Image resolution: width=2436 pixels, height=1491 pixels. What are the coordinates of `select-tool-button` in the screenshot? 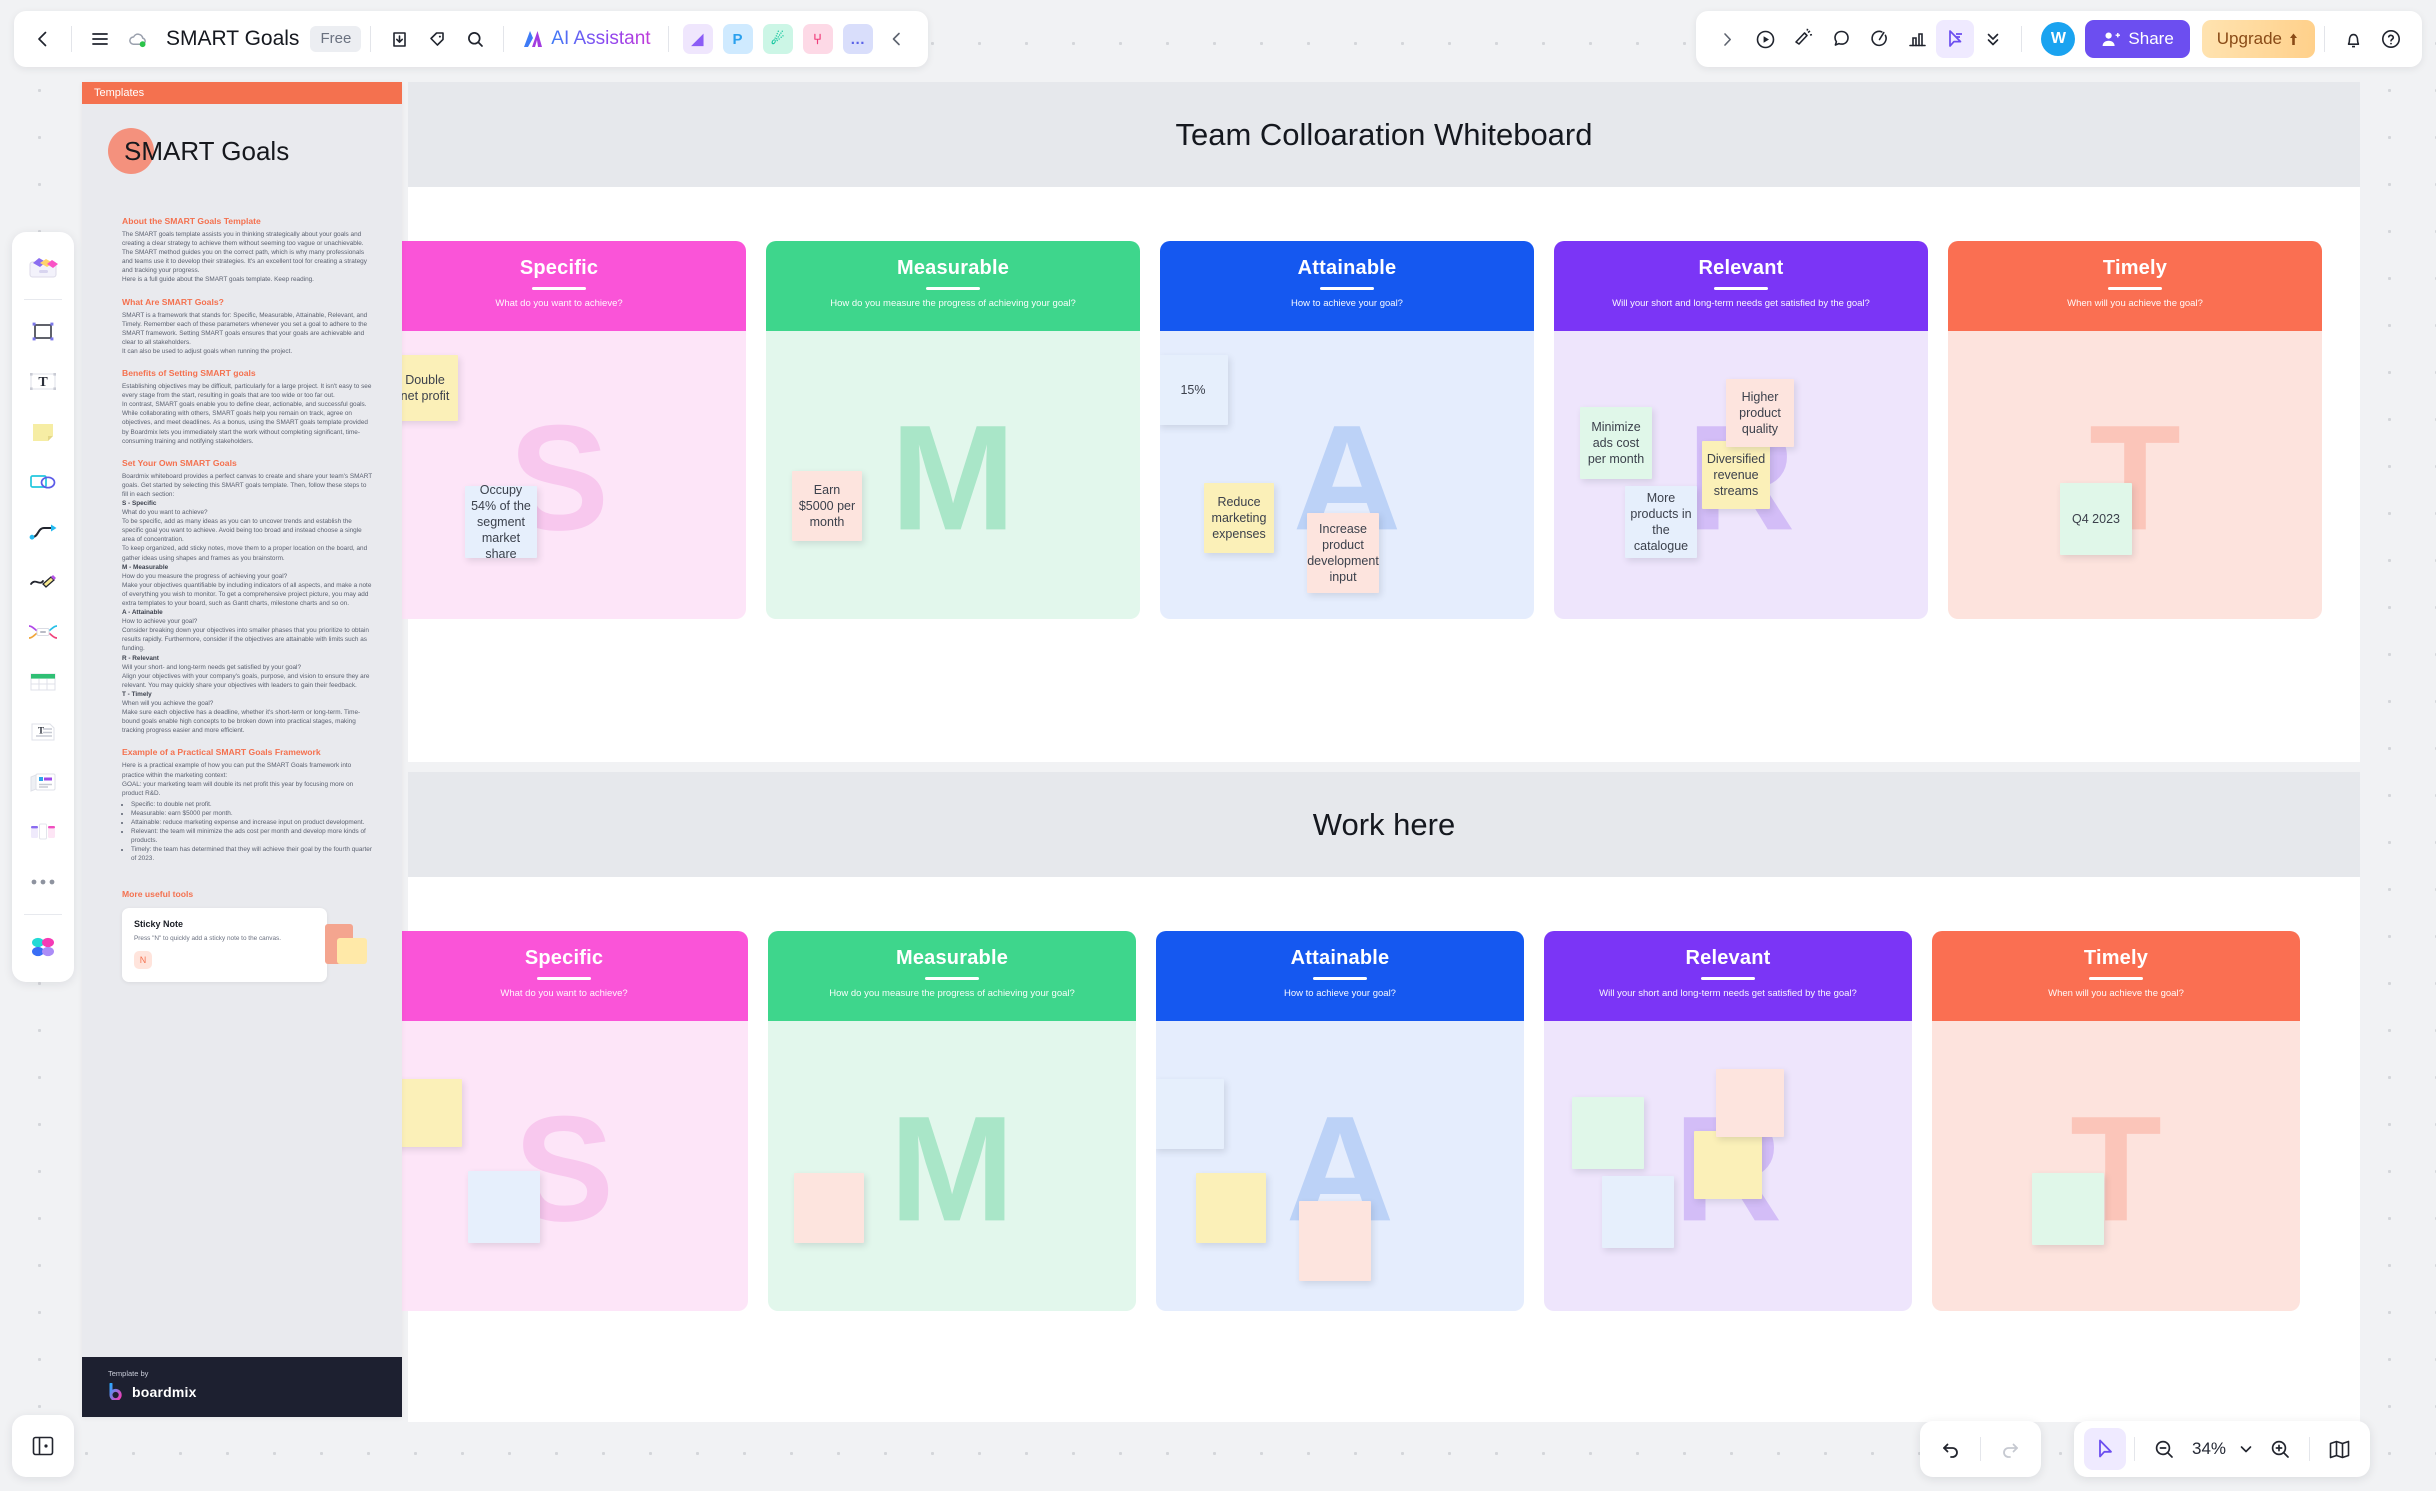 It's located at (2105, 1449).